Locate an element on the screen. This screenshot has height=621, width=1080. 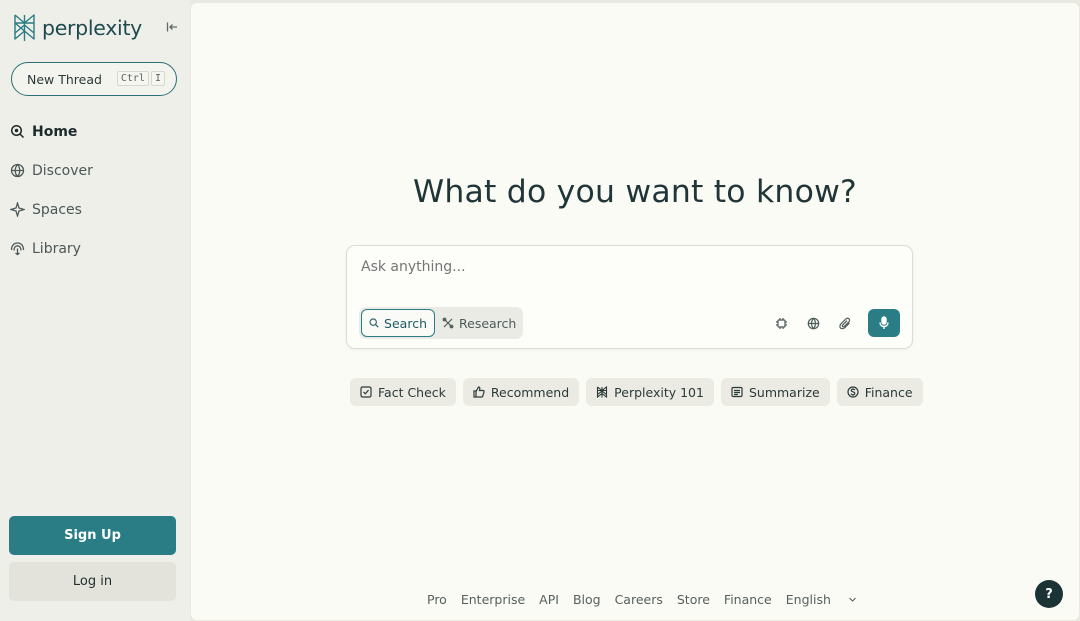
research-mode-label: Research is located at coordinates (488, 323).